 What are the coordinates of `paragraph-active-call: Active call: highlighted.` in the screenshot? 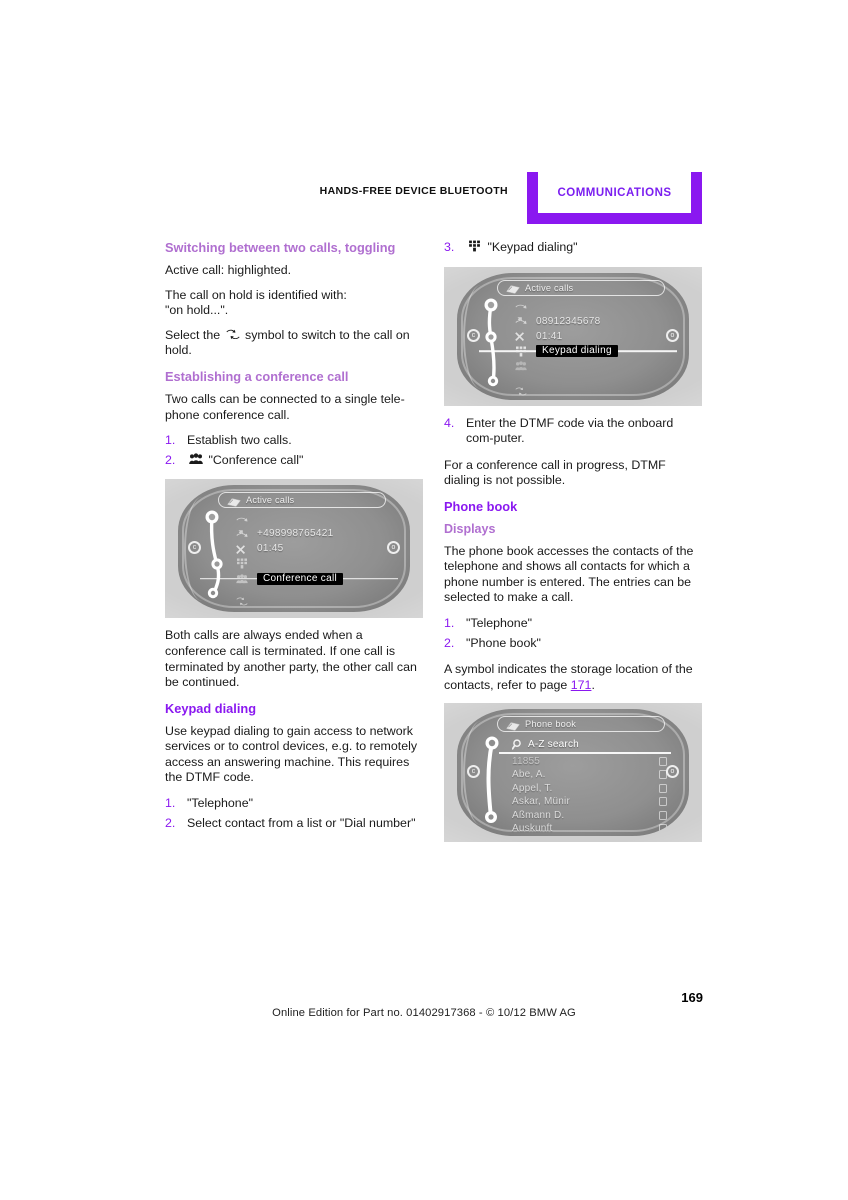 It's located at (228, 269).